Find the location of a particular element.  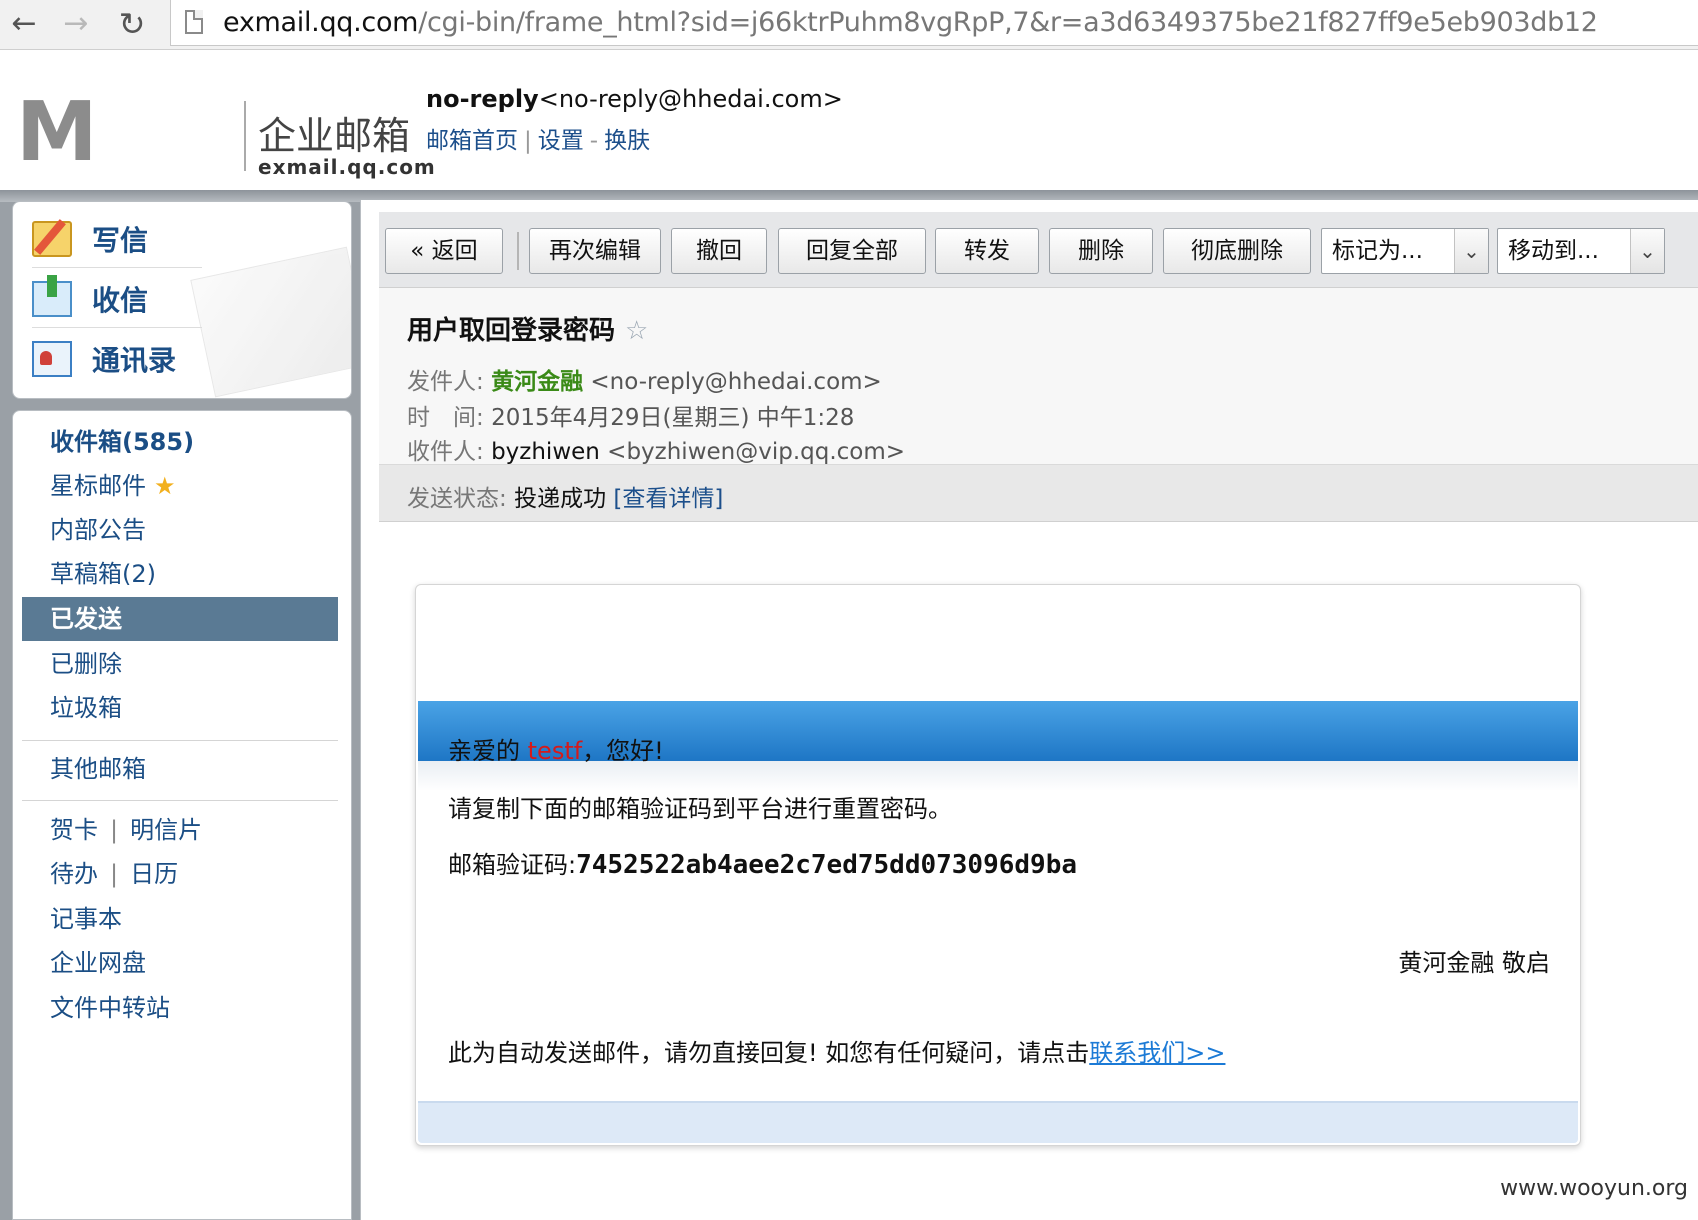

code-label: 邮箱验证码: is located at coordinates (512, 865).